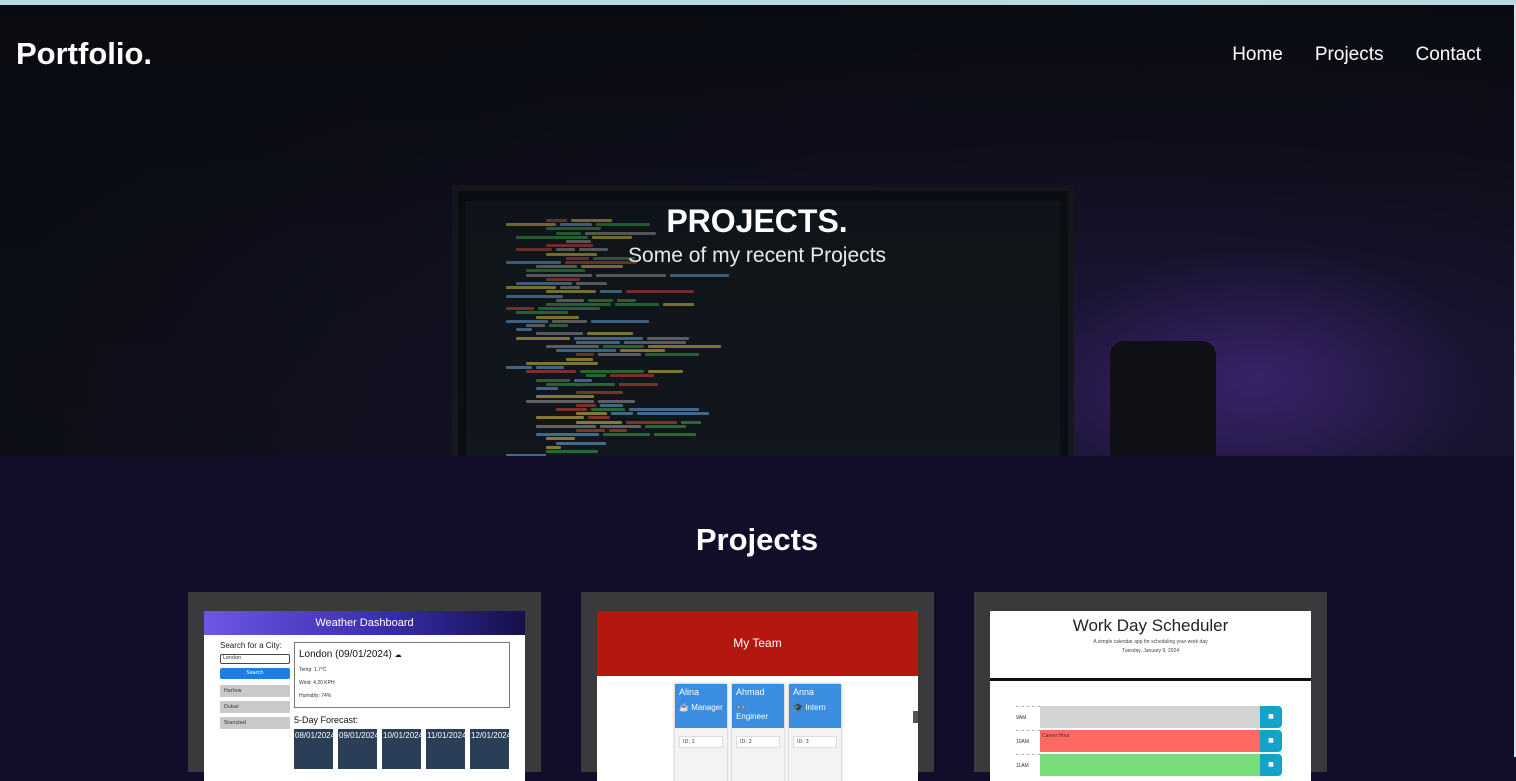  What do you see at coordinates (804, 692) in the screenshot?
I see `team-member-name: Anna` at bounding box center [804, 692].